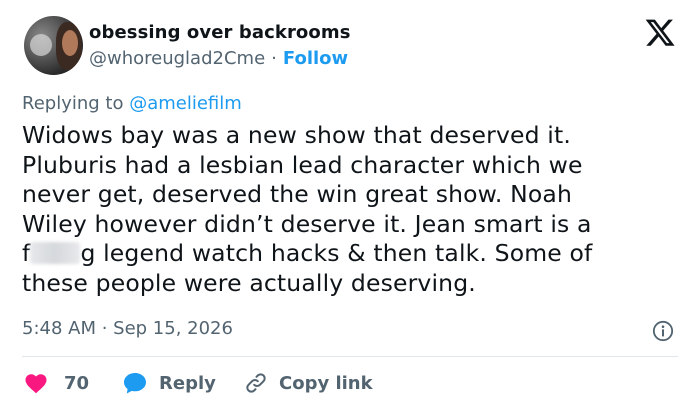 This screenshot has width=700, height=410. What do you see at coordinates (53, 45) in the screenshot?
I see `avatar` at bounding box center [53, 45].